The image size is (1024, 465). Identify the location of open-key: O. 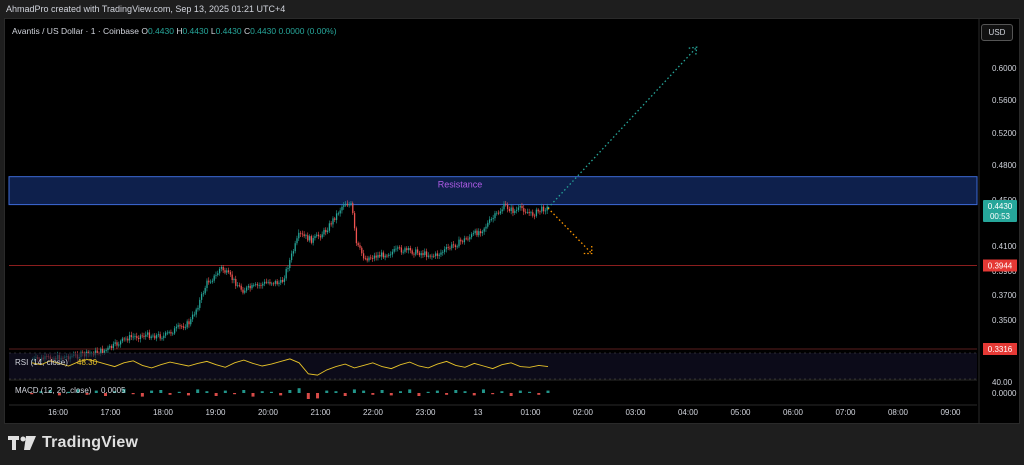
(144, 31).